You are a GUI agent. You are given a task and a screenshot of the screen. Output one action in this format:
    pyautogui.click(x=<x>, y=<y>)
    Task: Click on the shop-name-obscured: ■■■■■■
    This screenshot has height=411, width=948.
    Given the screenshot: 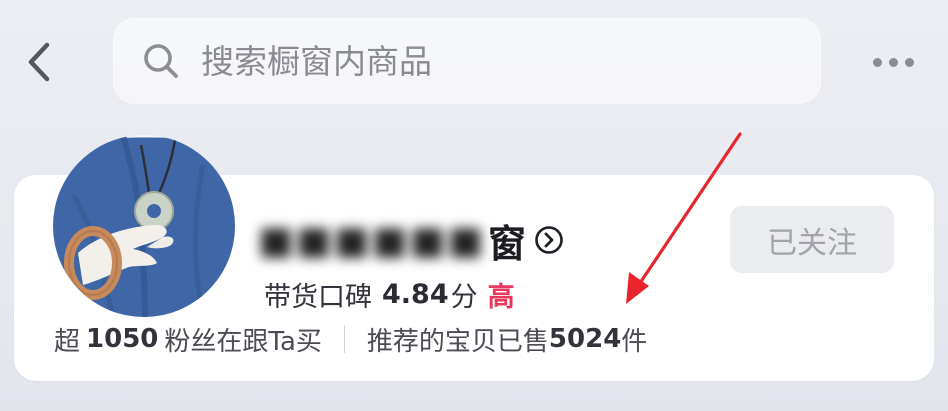 What is the action you would take?
    pyautogui.click(x=372, y=240)
    